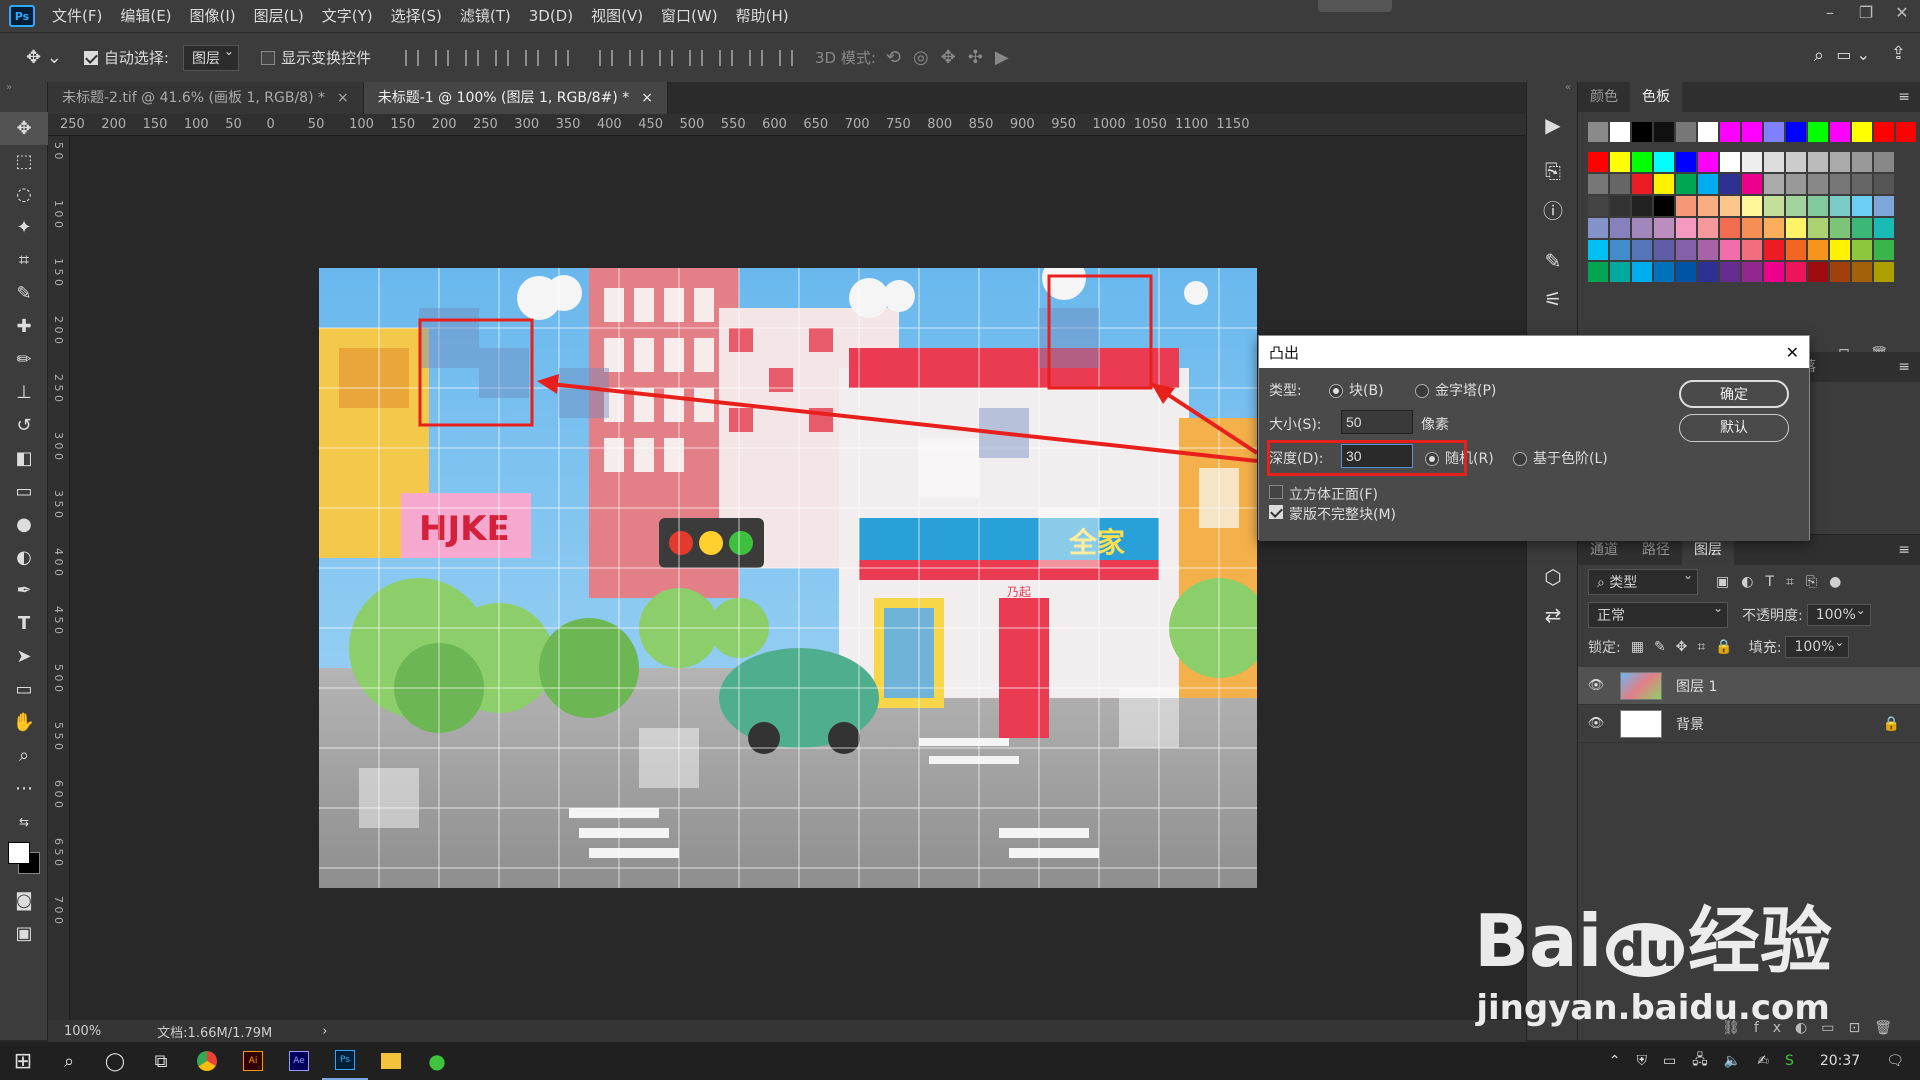 This screenshot has height=1080, width=1920. I want to click on dock-collapse-icon: «, so click(1552, 94).